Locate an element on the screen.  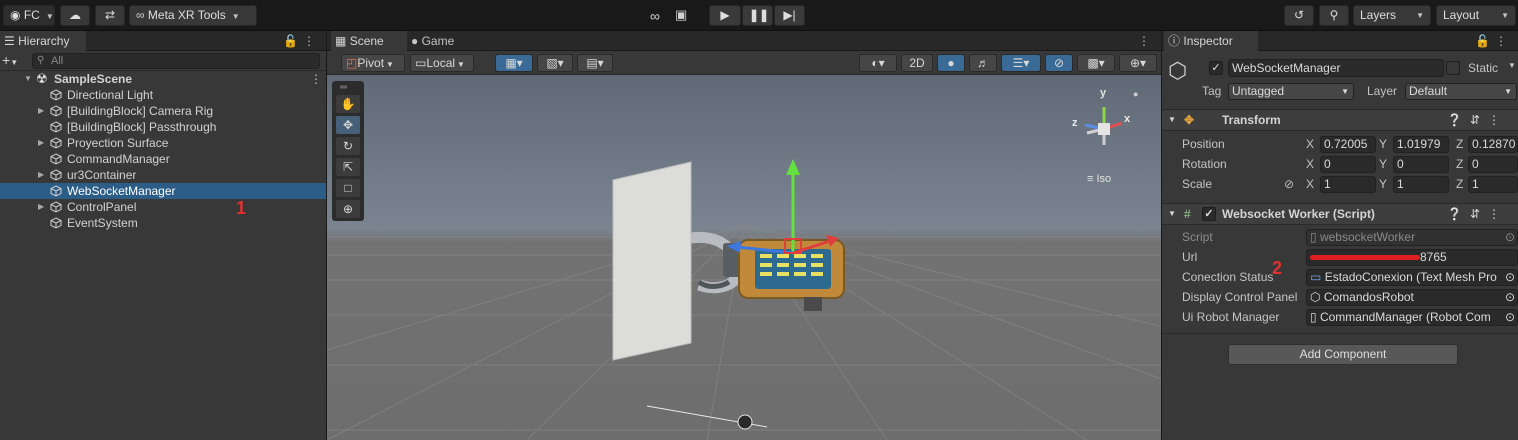
layer-dropdown: Default ▼ is located at coordinates (1461, 91).